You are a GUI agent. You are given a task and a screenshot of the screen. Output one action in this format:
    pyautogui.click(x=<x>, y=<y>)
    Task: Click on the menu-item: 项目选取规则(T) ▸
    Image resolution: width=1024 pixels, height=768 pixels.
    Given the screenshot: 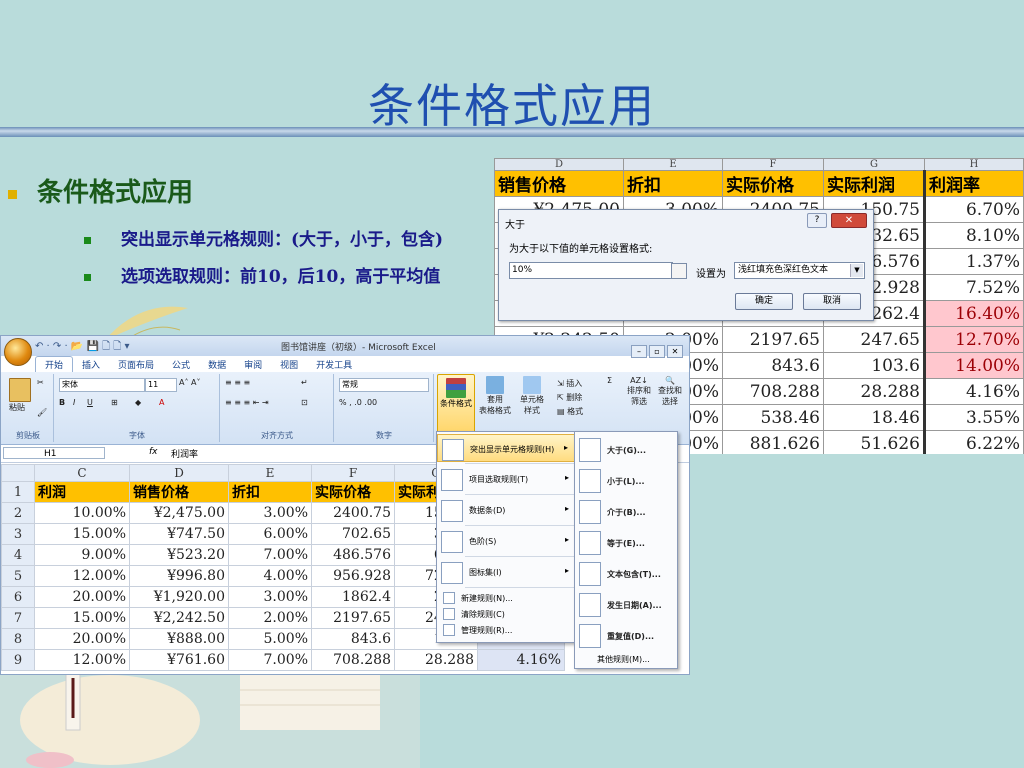 What is the action you would take?
    pyautogui.click(x=507, y=479)
    